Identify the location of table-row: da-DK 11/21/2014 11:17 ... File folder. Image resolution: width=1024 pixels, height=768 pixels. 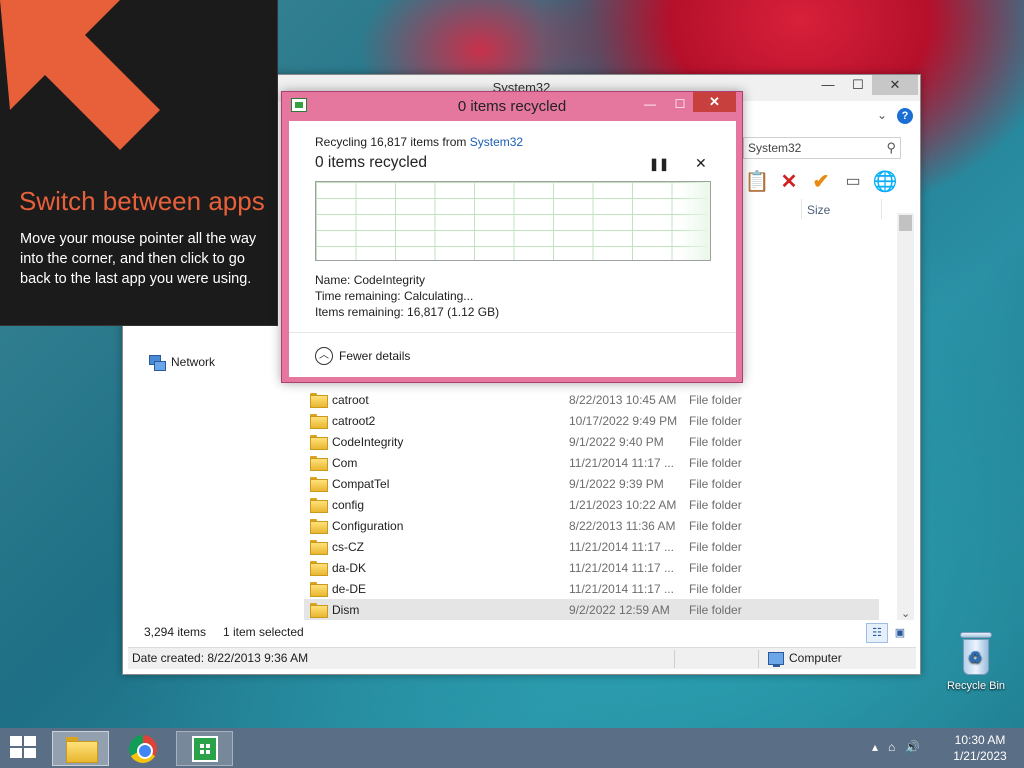
(591, 567).